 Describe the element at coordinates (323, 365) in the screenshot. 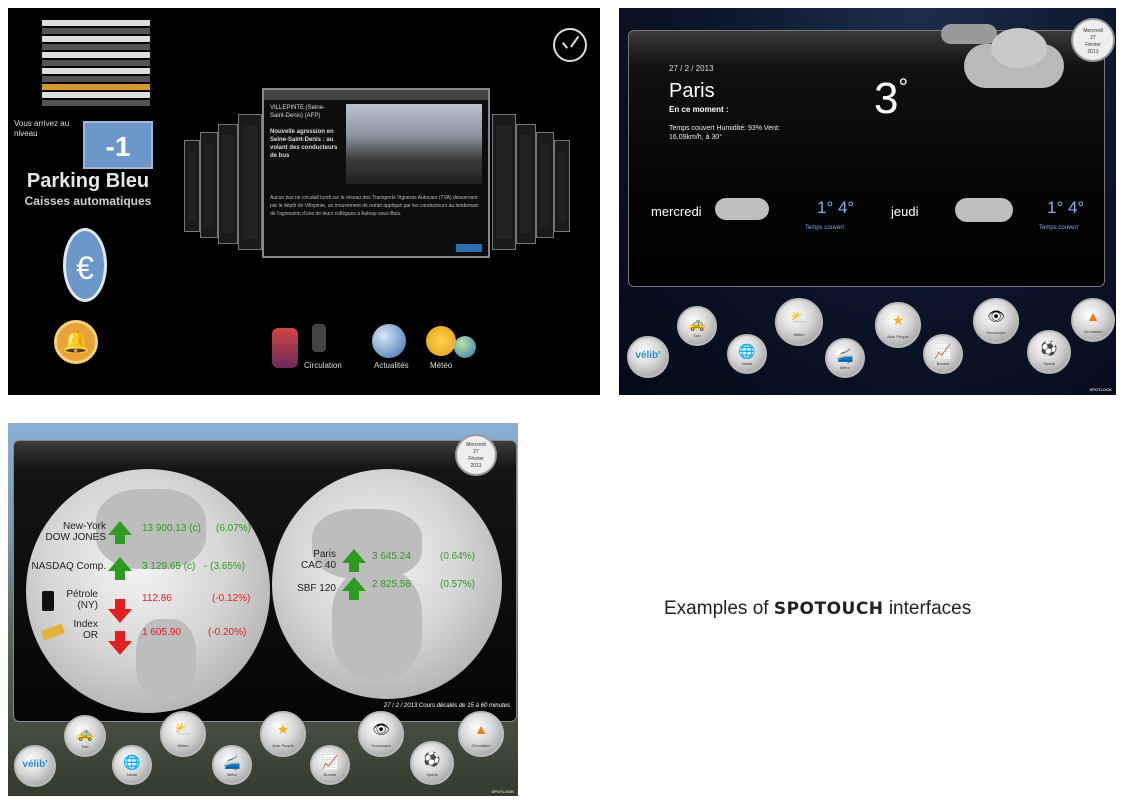

I see `circulation-label: Circulation` at that location.